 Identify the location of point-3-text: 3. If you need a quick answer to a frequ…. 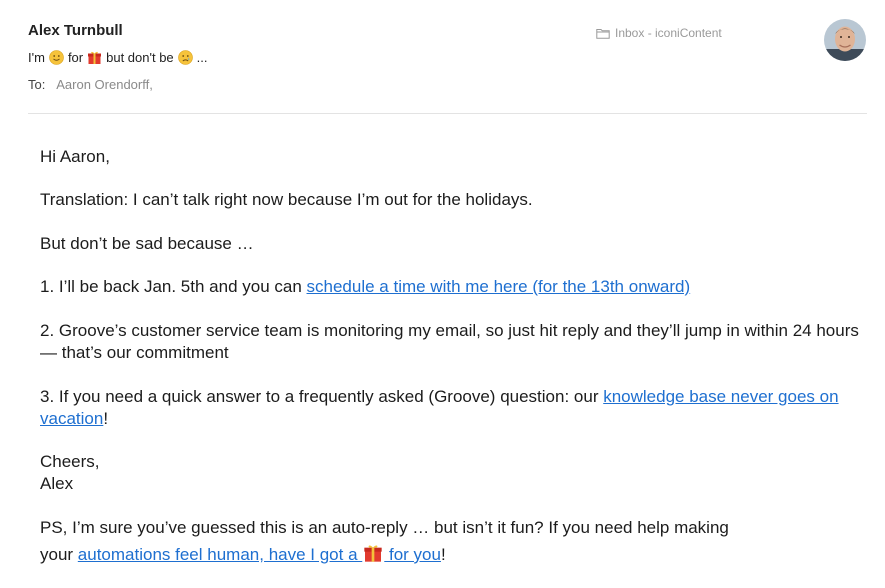
(322, 396).